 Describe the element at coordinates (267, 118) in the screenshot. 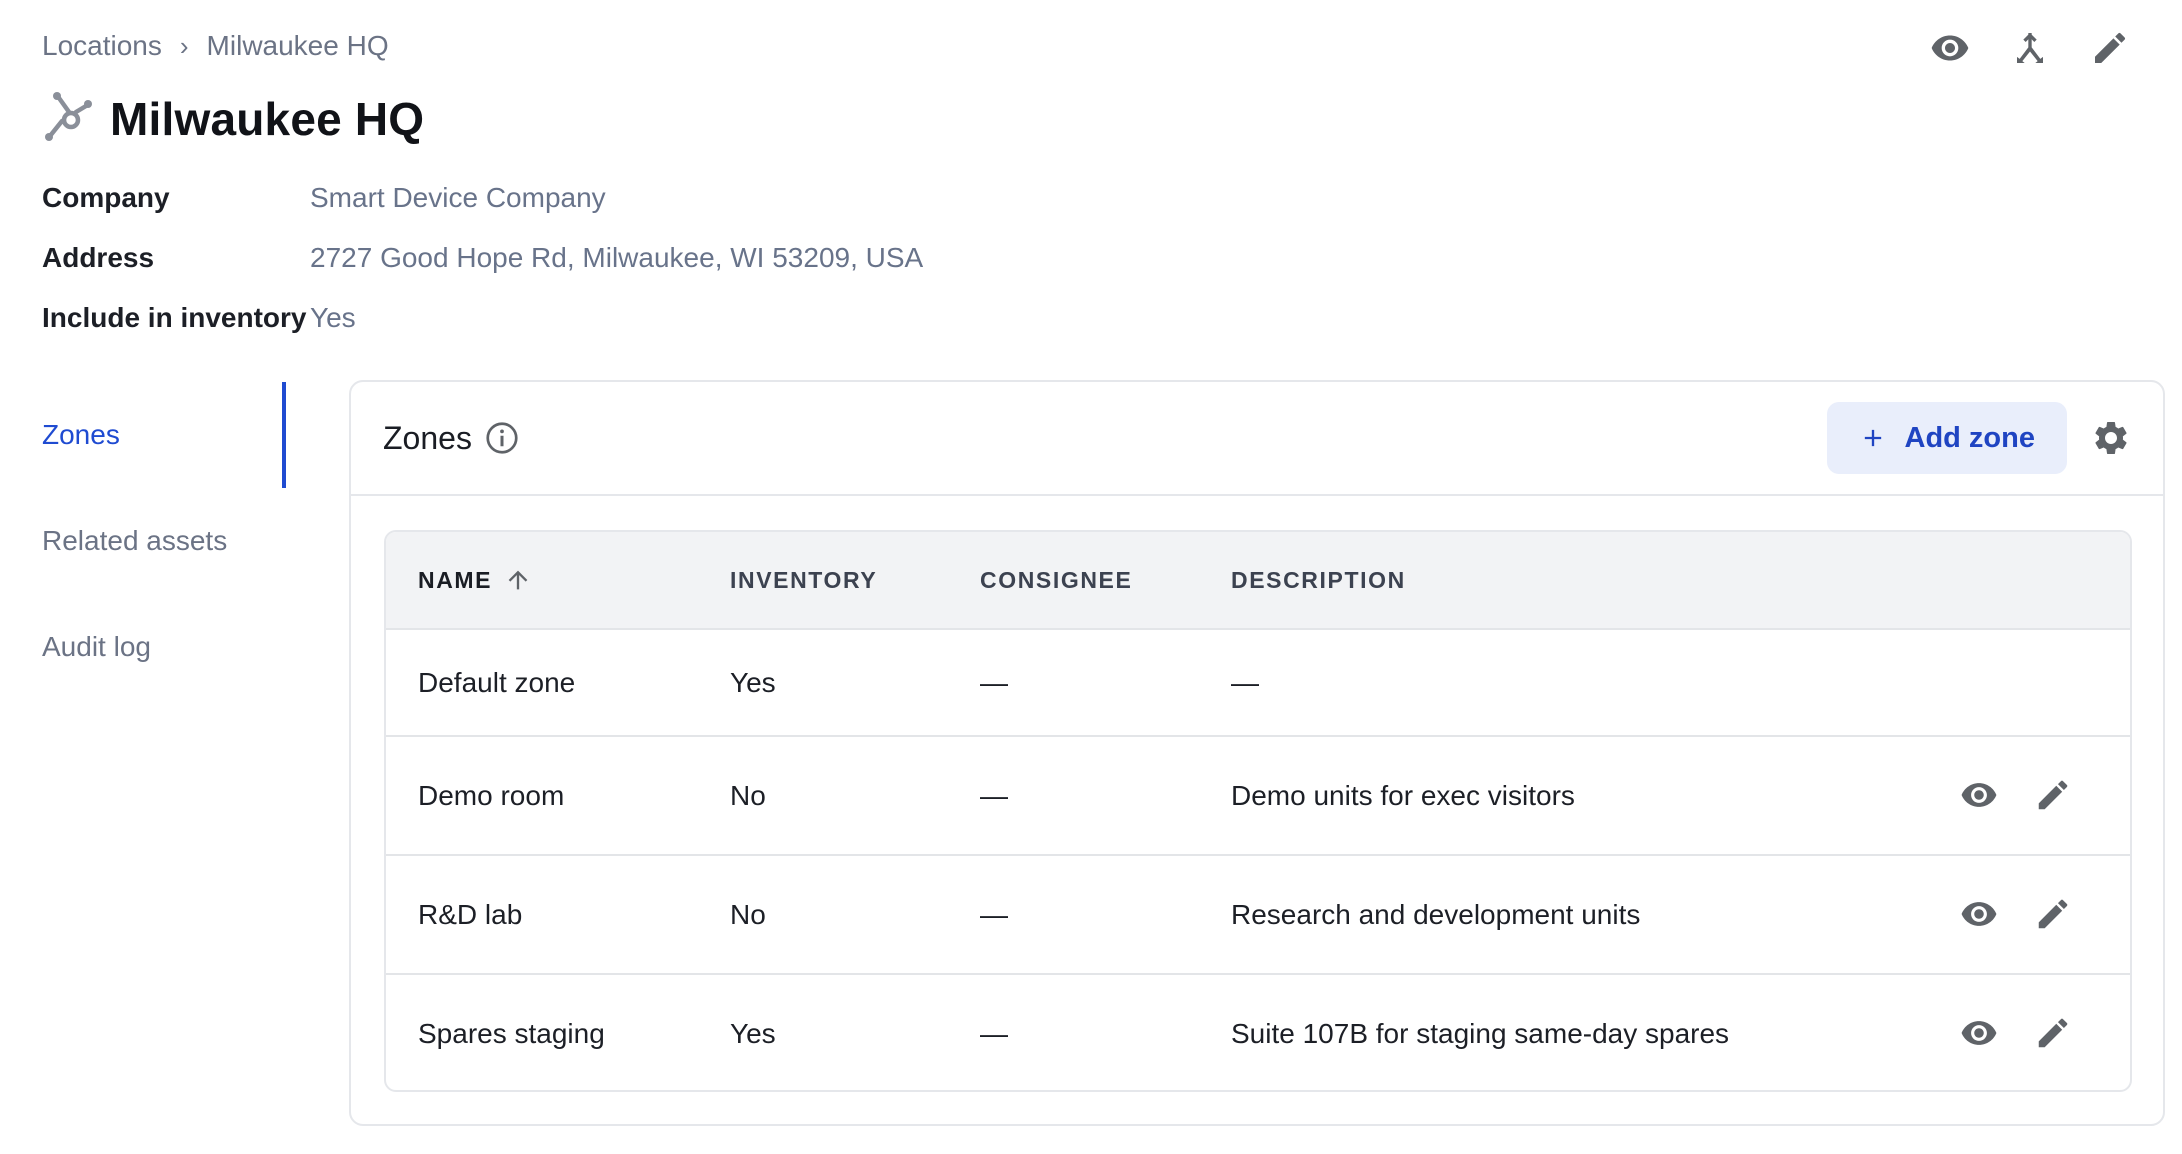

I see `page-title: Milwaukee HQ` at that location.